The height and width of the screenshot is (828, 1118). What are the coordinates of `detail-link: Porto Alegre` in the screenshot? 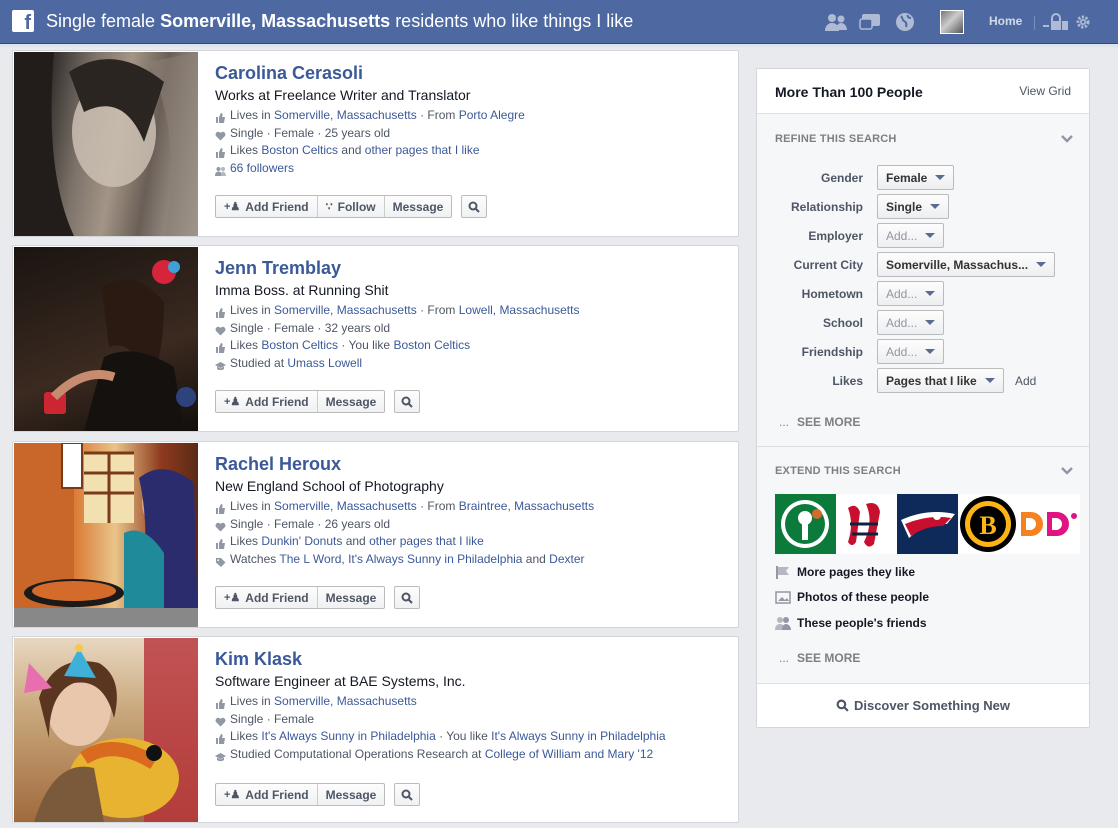 It's located at (492, 115).